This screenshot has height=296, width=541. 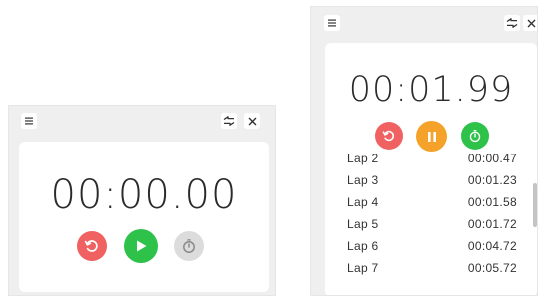 I want to click on lap-label: Lap 4, so click(x=363, y=202).